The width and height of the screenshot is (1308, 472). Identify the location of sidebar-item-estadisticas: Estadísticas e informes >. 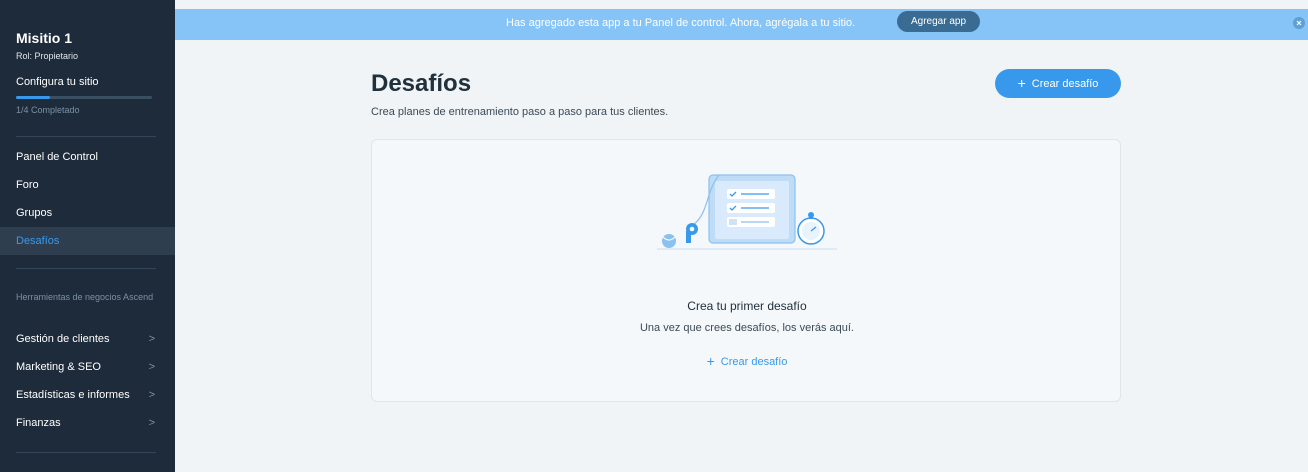
(87, 395).